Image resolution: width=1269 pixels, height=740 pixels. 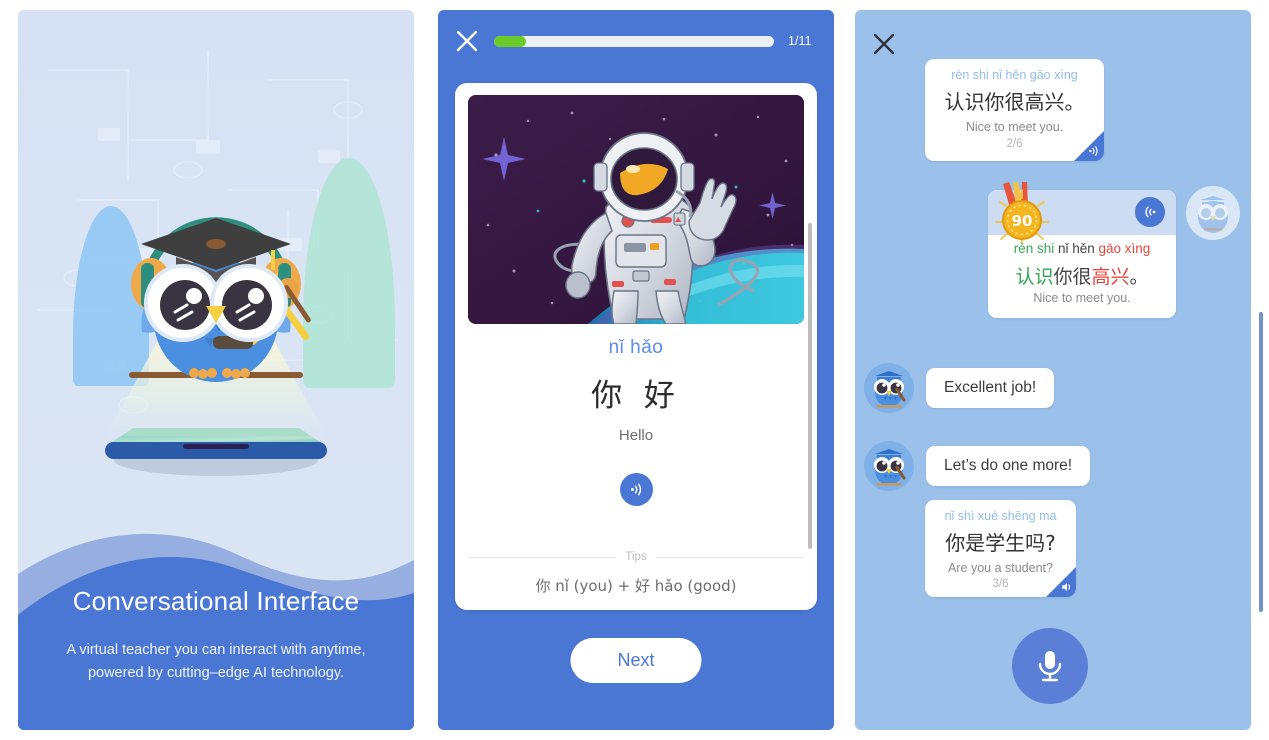 What do you see at coordinates (636, 396) in the screenshot?
I see `lesson-hanzi: 你 好` at bounding box center [636, 396].